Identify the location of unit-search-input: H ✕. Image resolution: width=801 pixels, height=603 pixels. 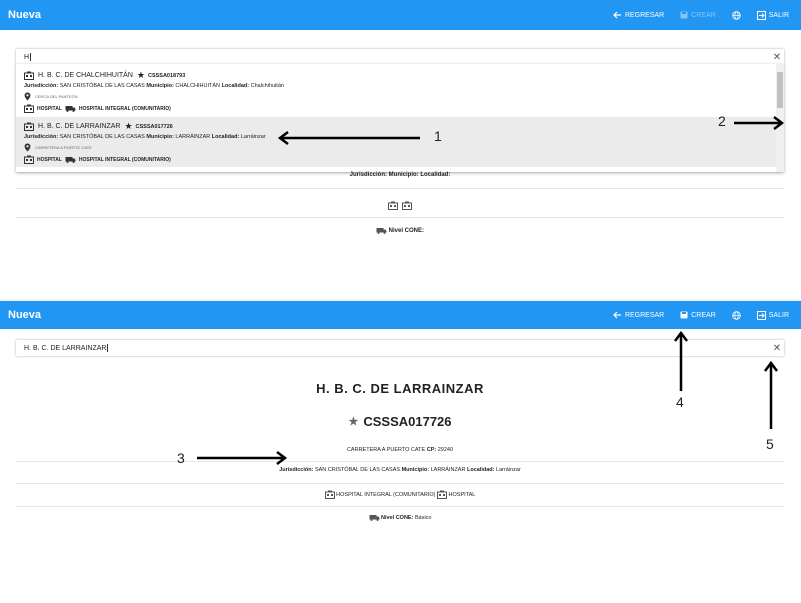
(400, 57).